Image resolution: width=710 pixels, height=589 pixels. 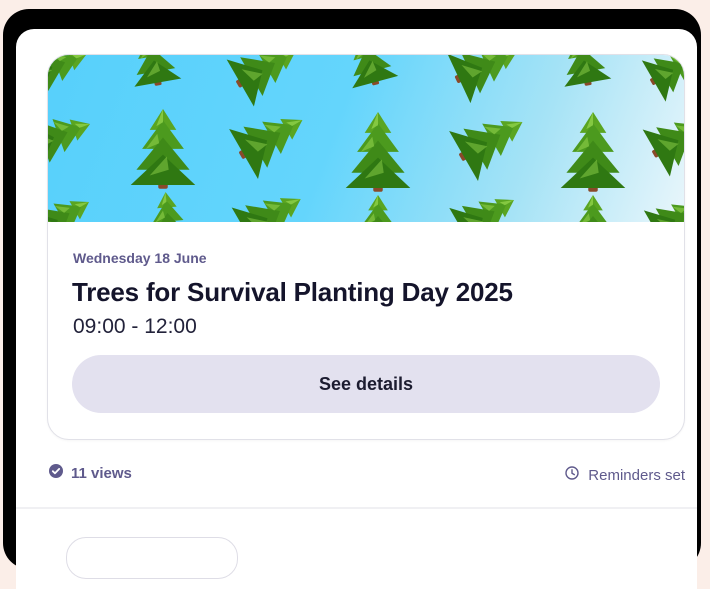 I want to click on views-count: 11 views, so click(x=90, y=473).